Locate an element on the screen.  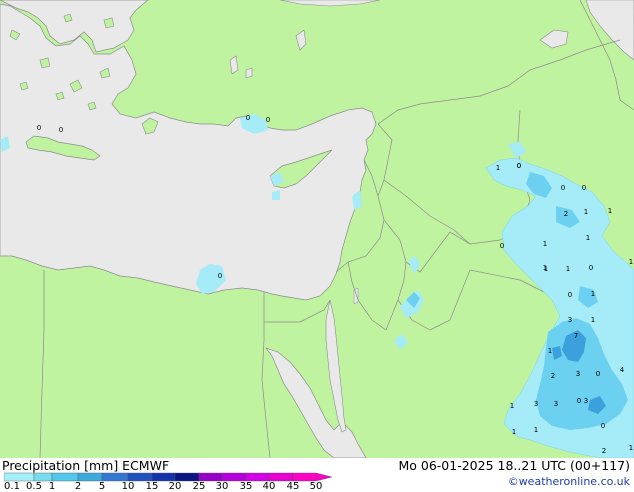
scale-label: 5 is located at coordinates (102, 486).